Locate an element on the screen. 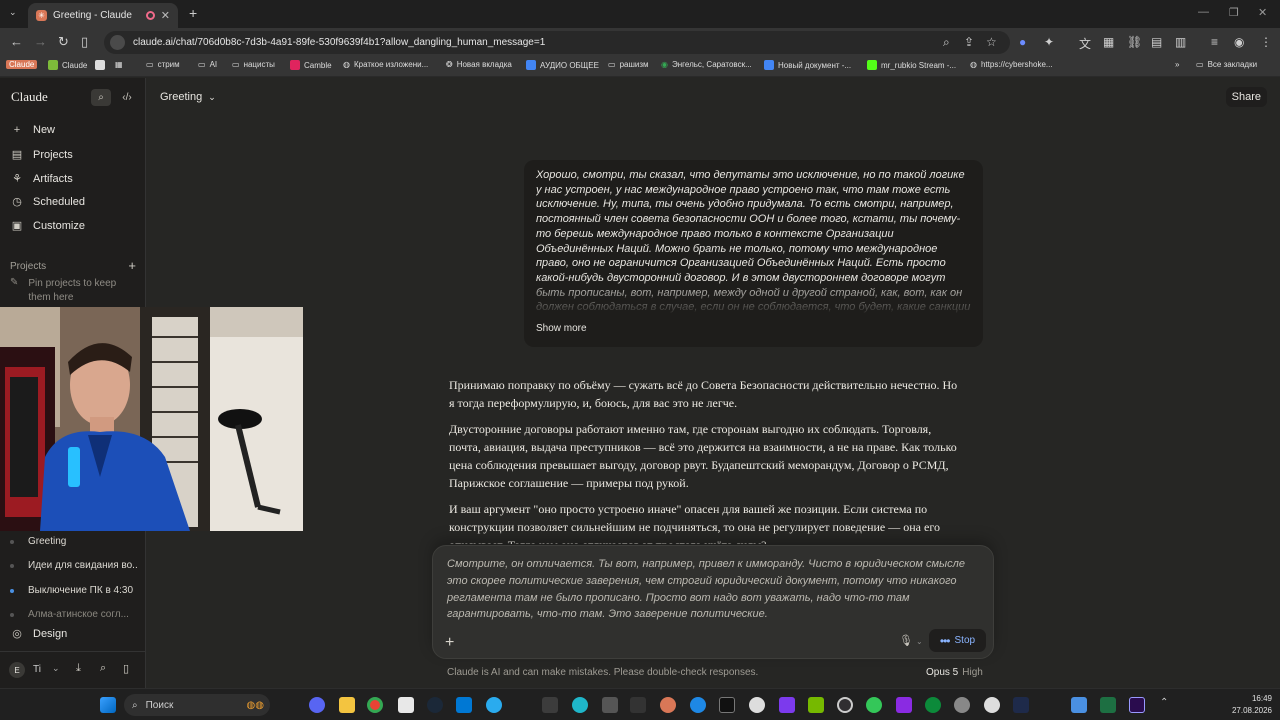  notes-icon is located at coordinates (406, 705).